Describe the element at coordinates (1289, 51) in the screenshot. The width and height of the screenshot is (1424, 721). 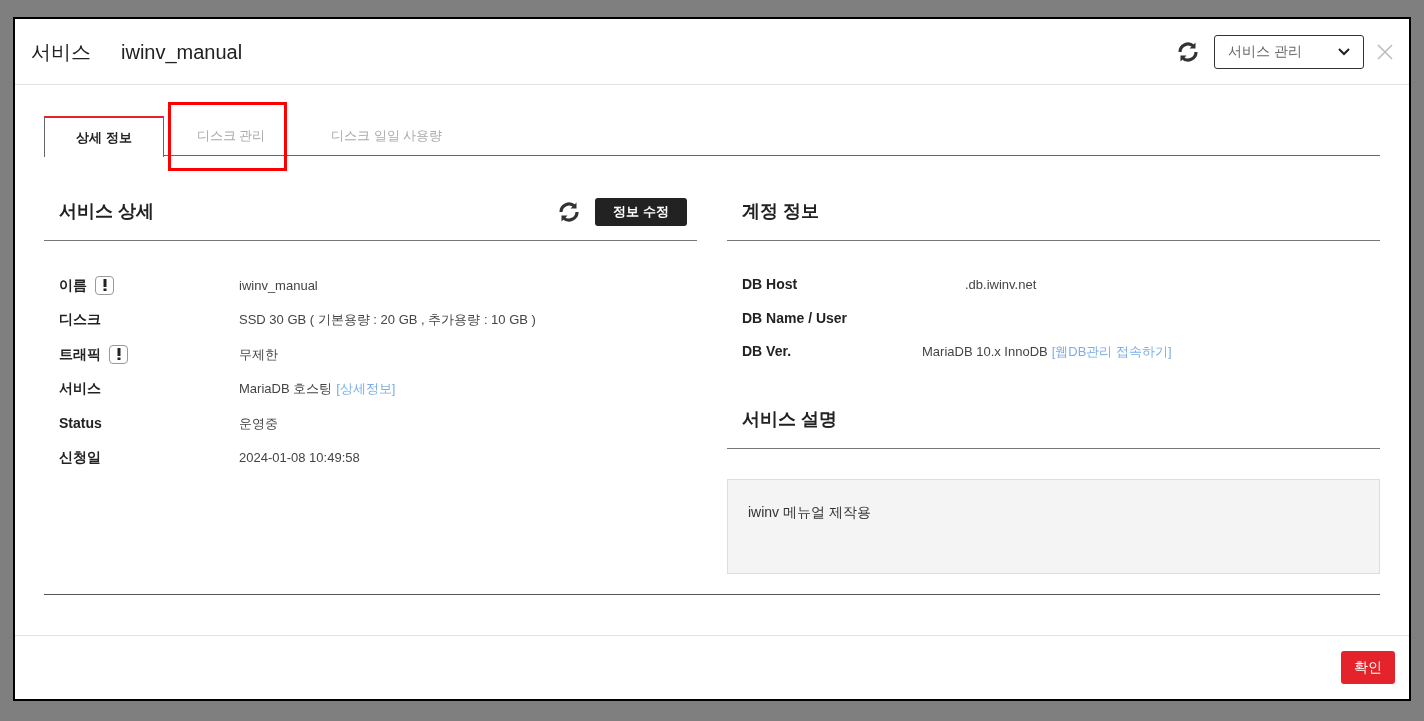
I see `service-menu-select: 서비스 관리` at that location.